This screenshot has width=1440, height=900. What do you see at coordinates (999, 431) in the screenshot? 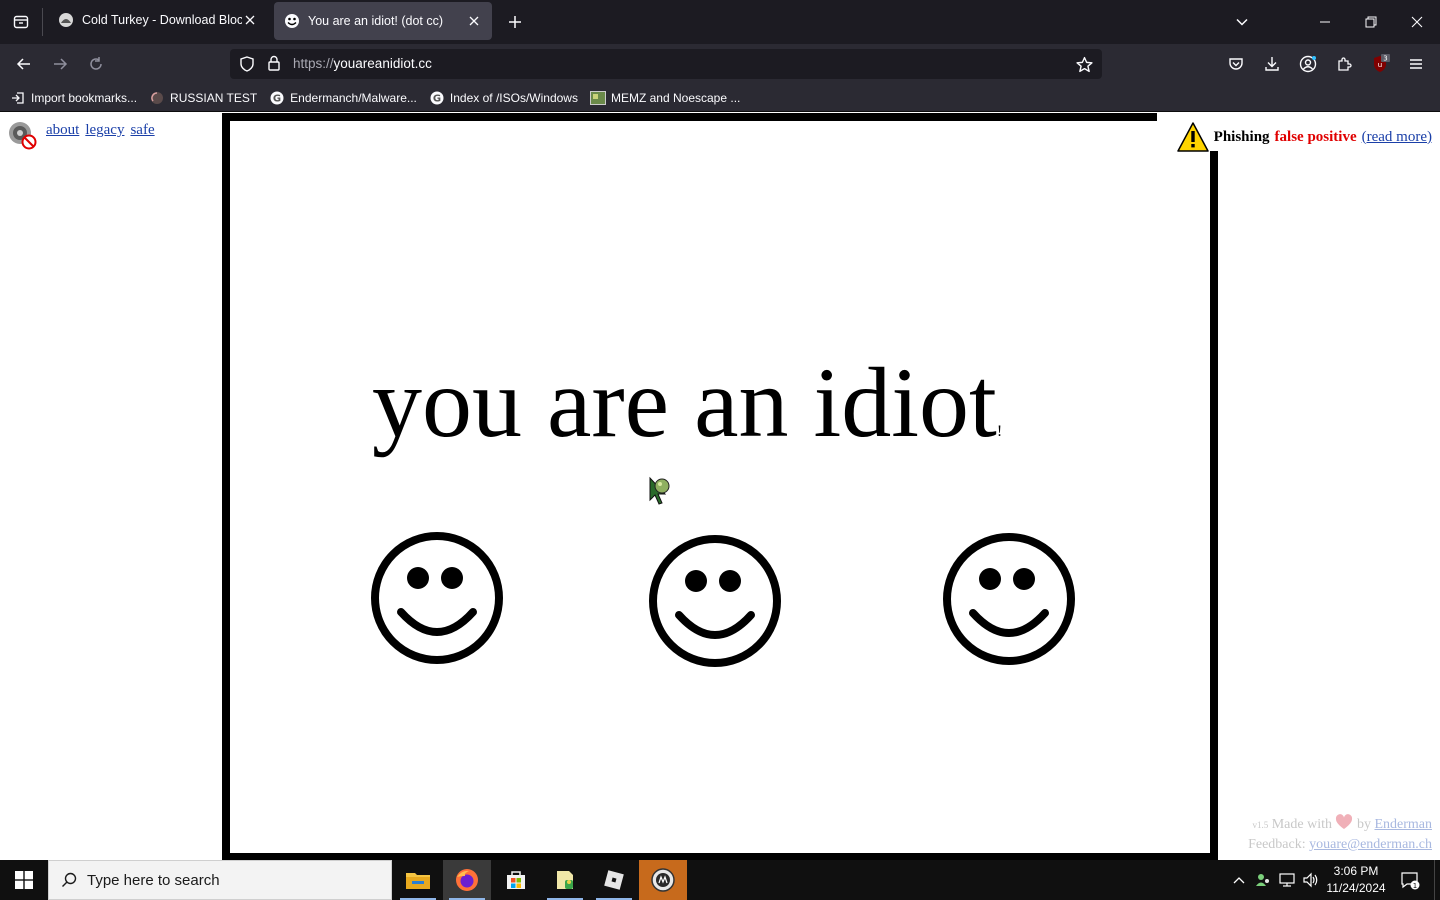
I see `headline-suffix: !` at bounding box center [999, 431].